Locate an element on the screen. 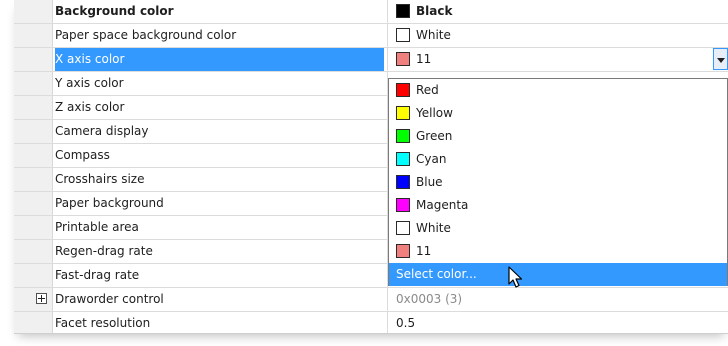 This screenshot has width=728, height=346. property-value-select: 11 is located at coordinates (557, 59).